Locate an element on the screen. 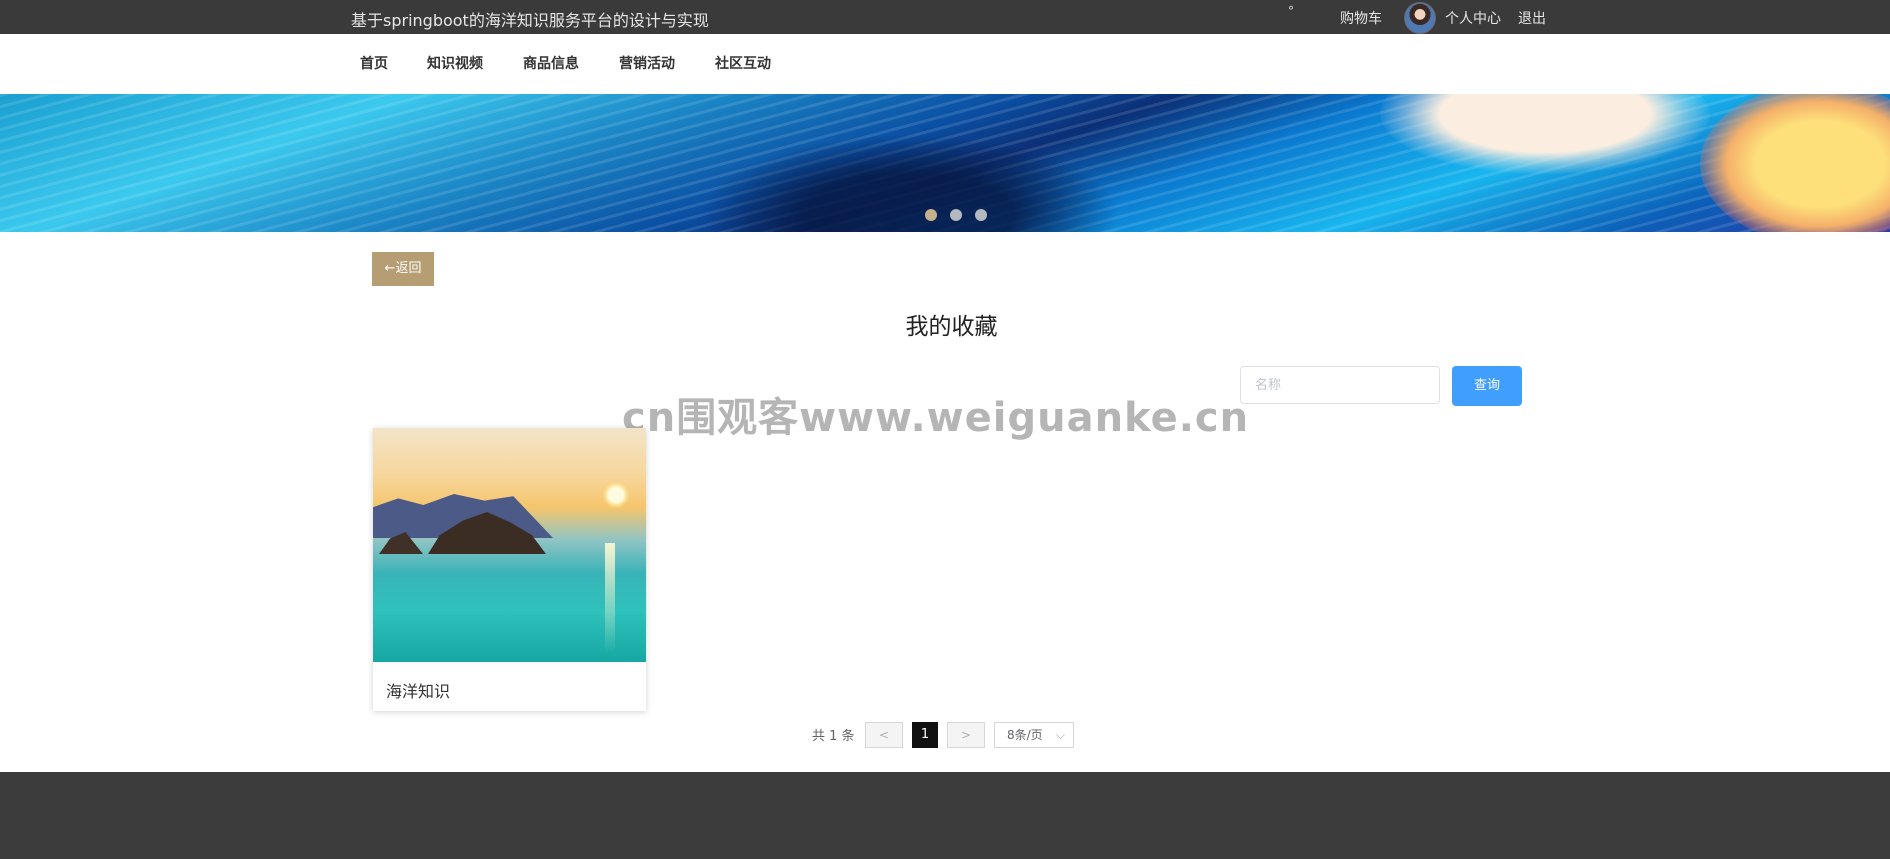 The image size is (1890, 859). header-mark: ° is located at coordinates (1291, 11).